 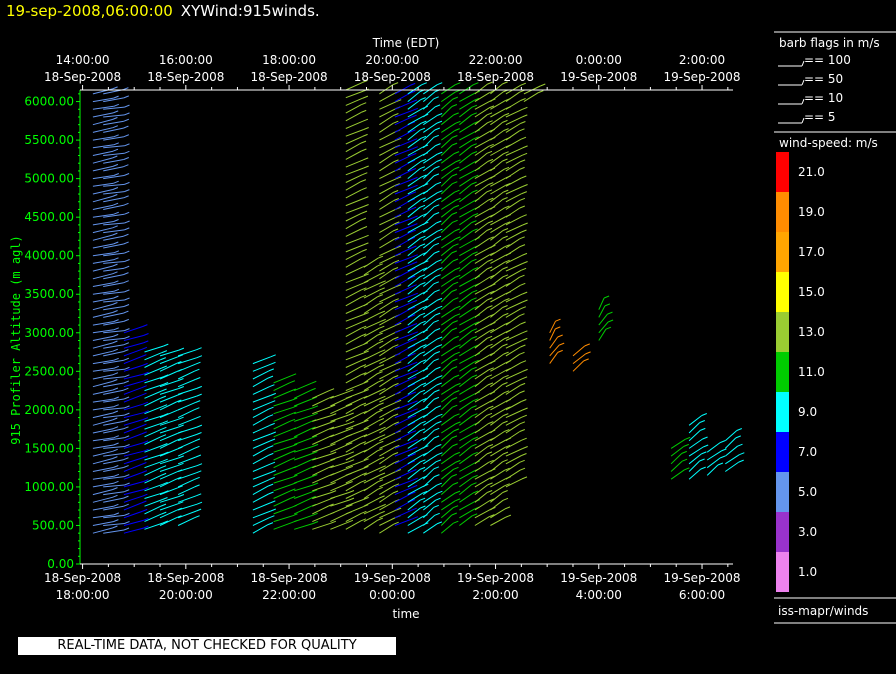 I want to click on speed-bin-label: 3.0, so click(x=807, y=532).